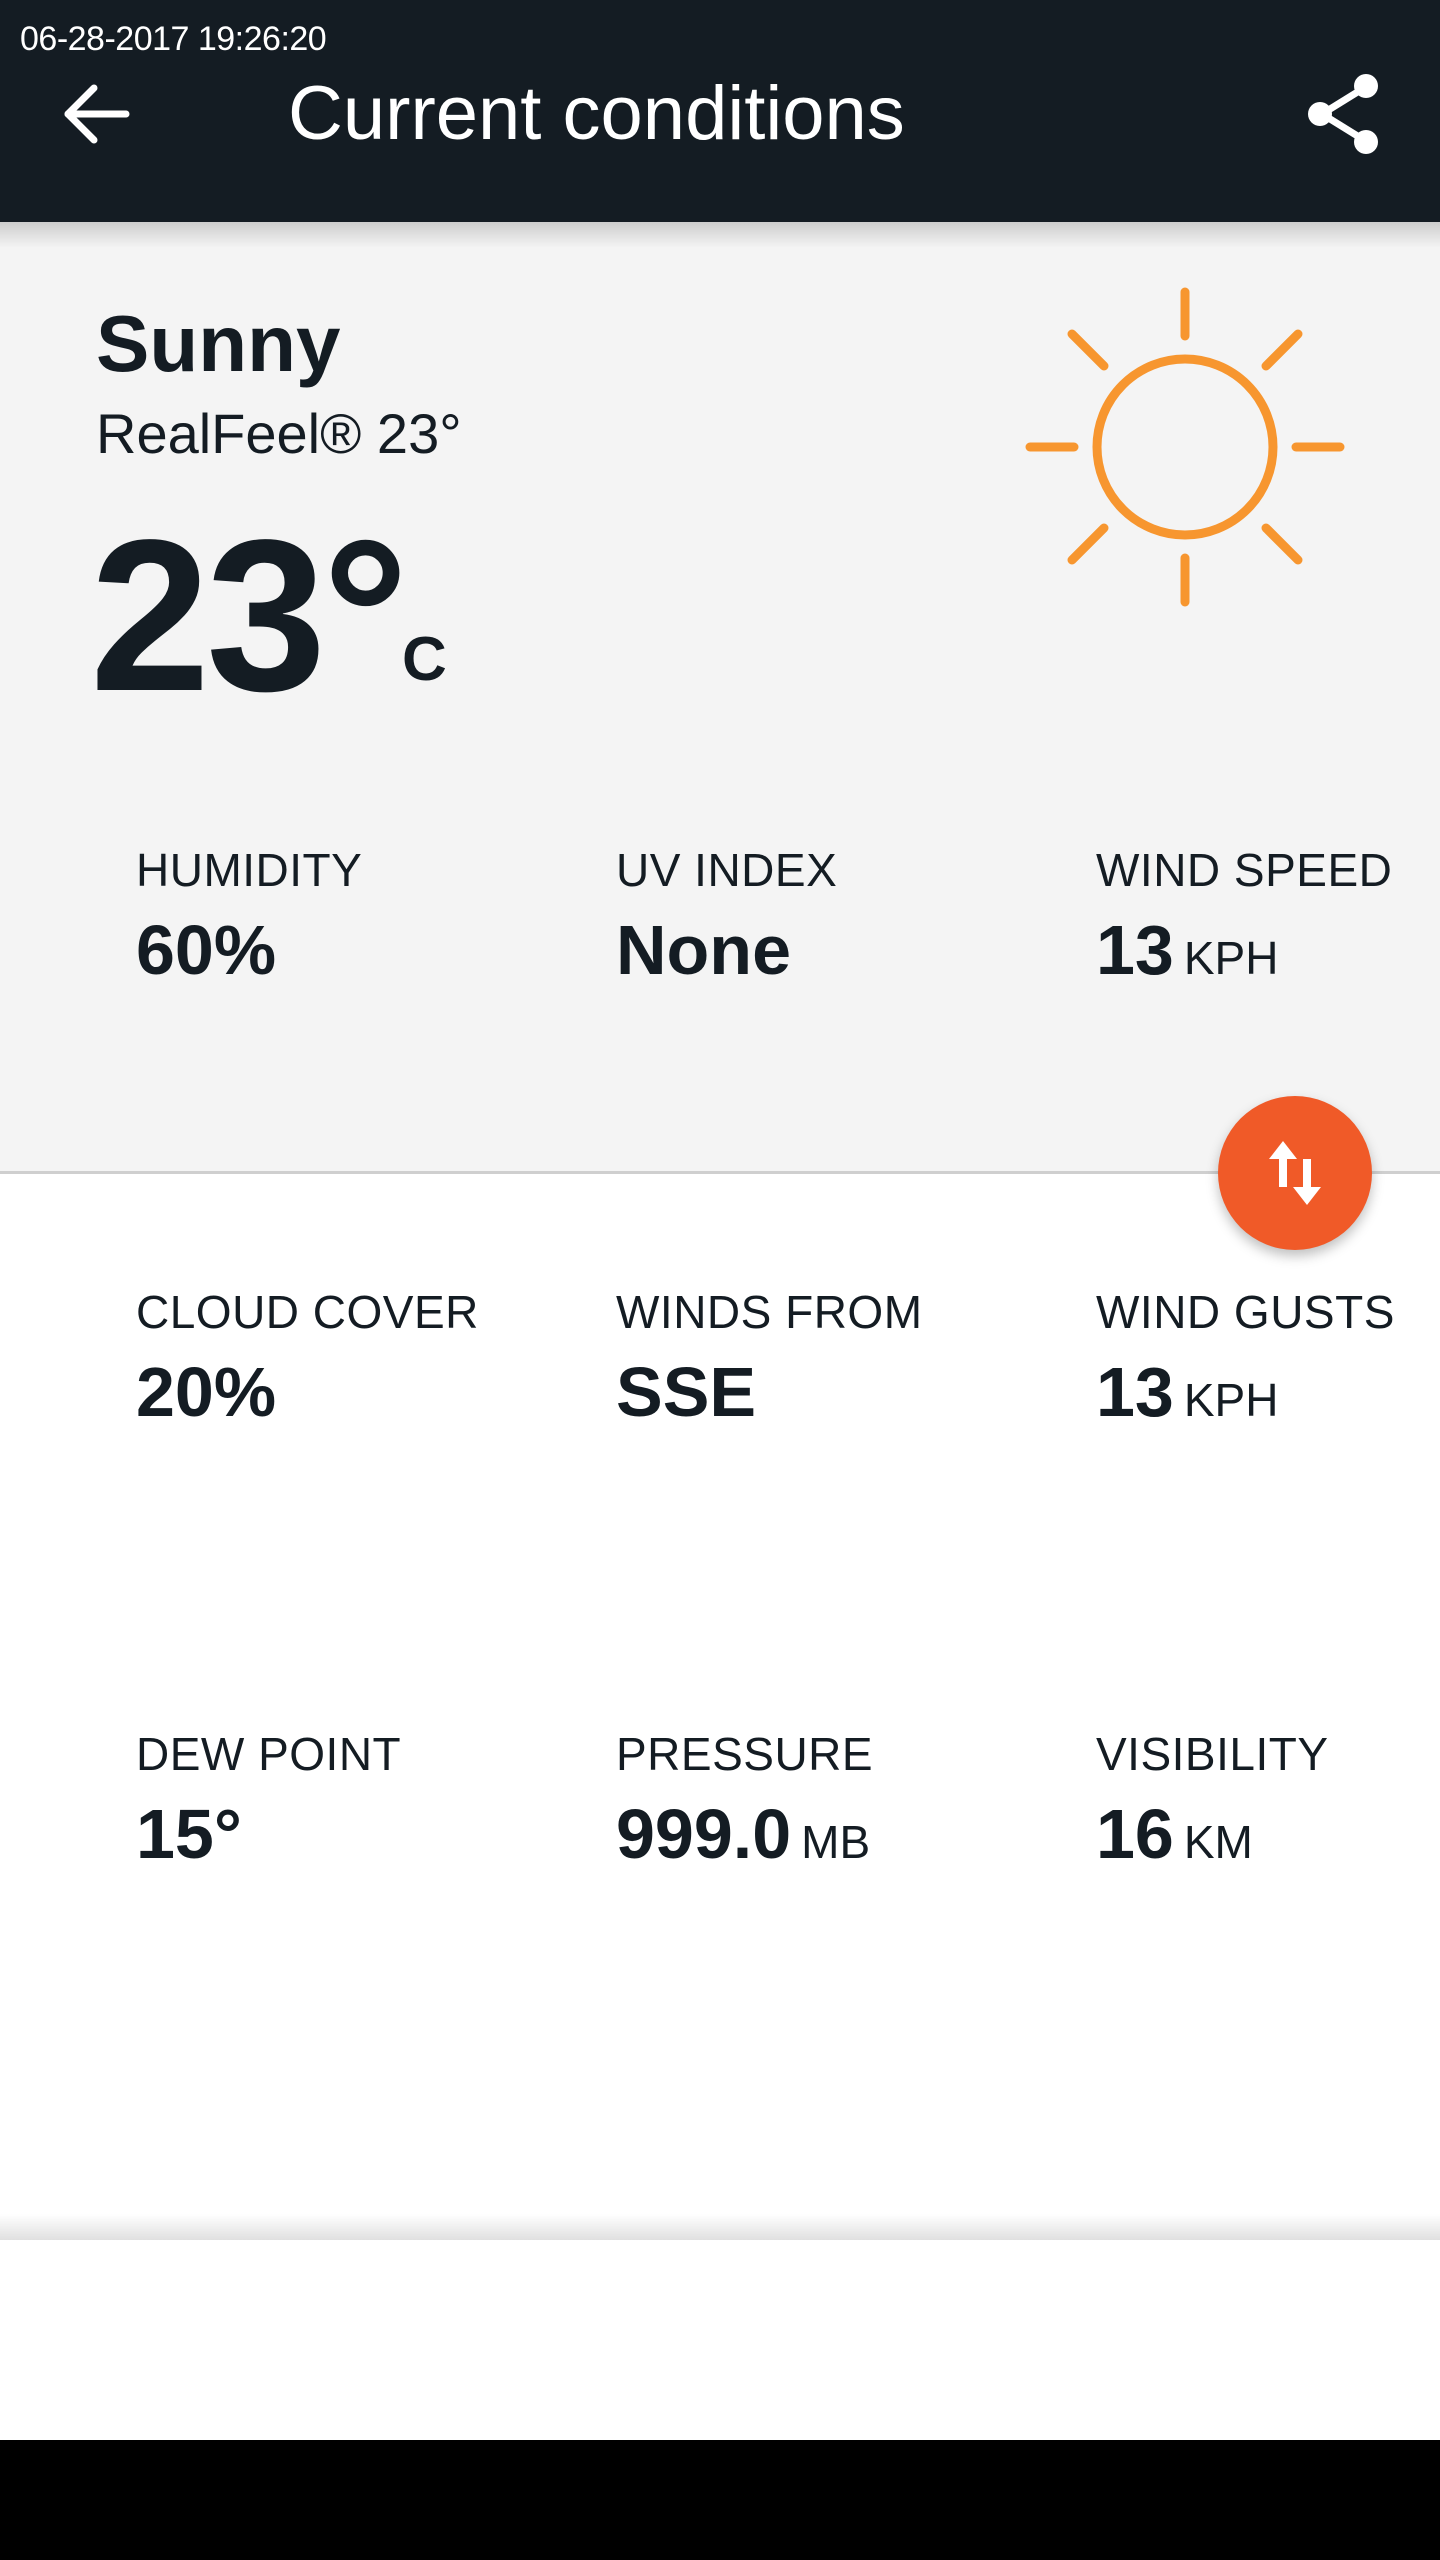  Describe the element at coordinates (826, 916) in the screenshot. I see `detail-uv-index: UV INDEX None` at that location.